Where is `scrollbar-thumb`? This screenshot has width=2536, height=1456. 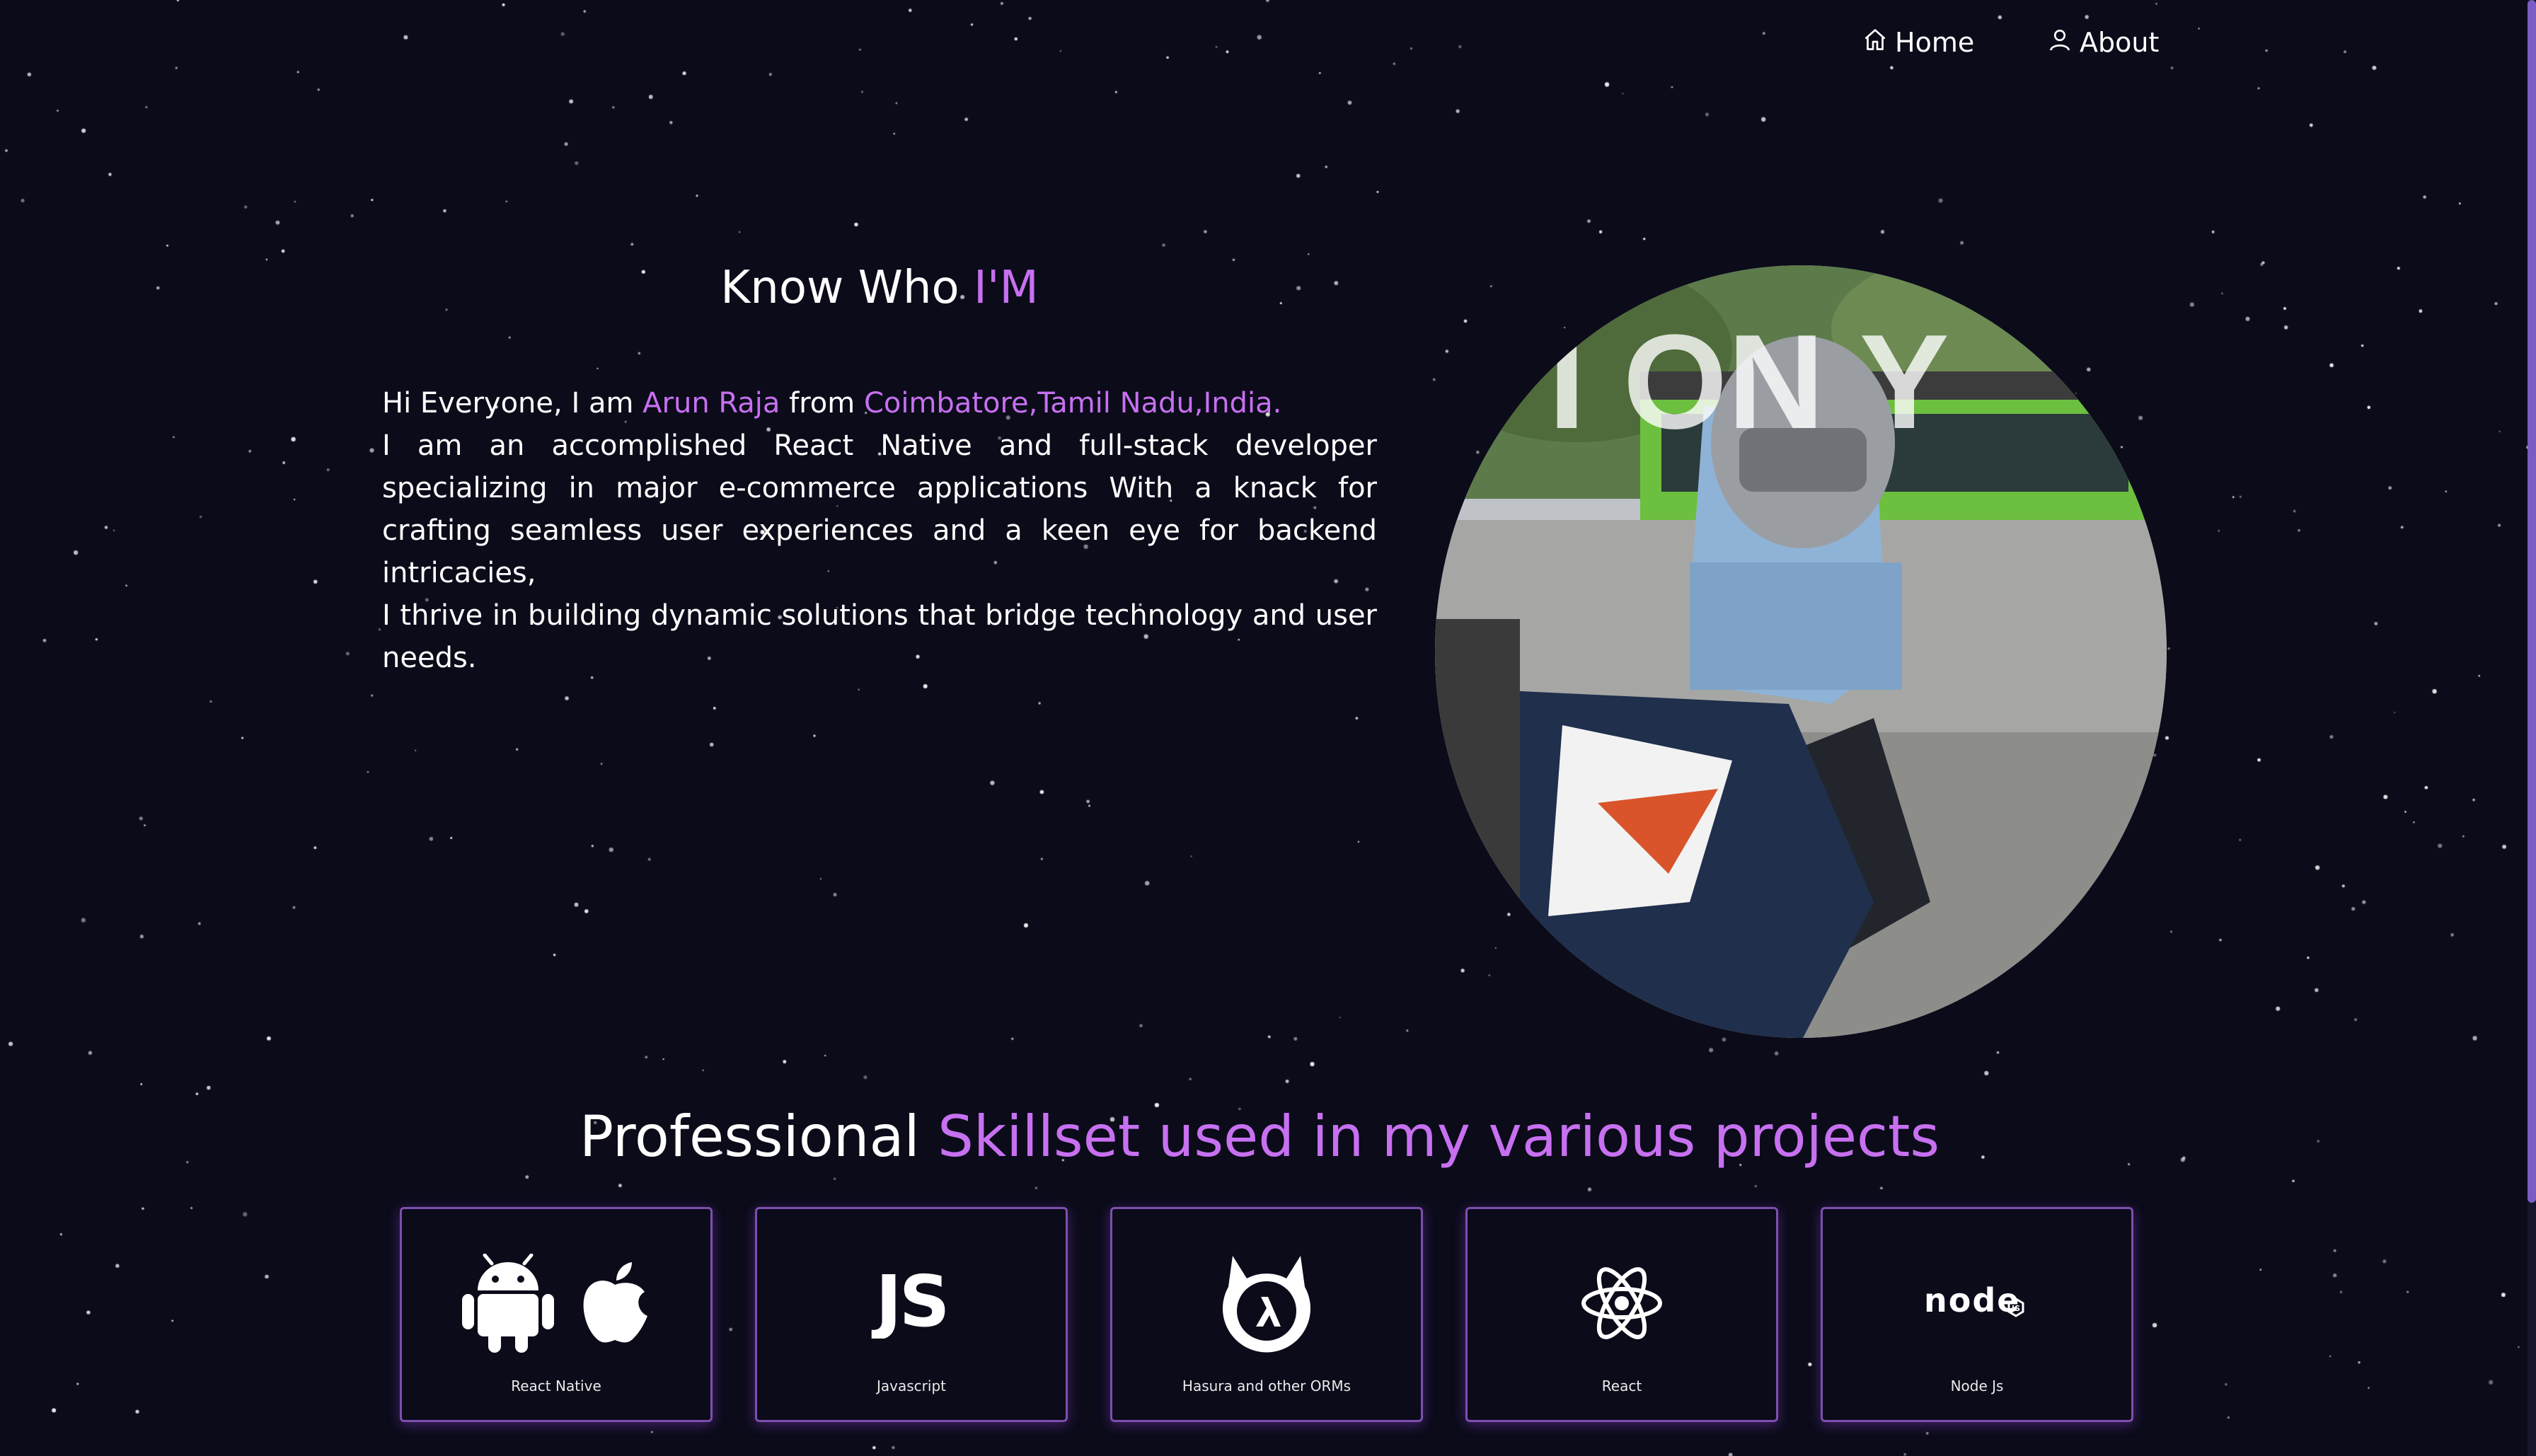 scrollbar-thumb is located at coordinates (2532, 602).